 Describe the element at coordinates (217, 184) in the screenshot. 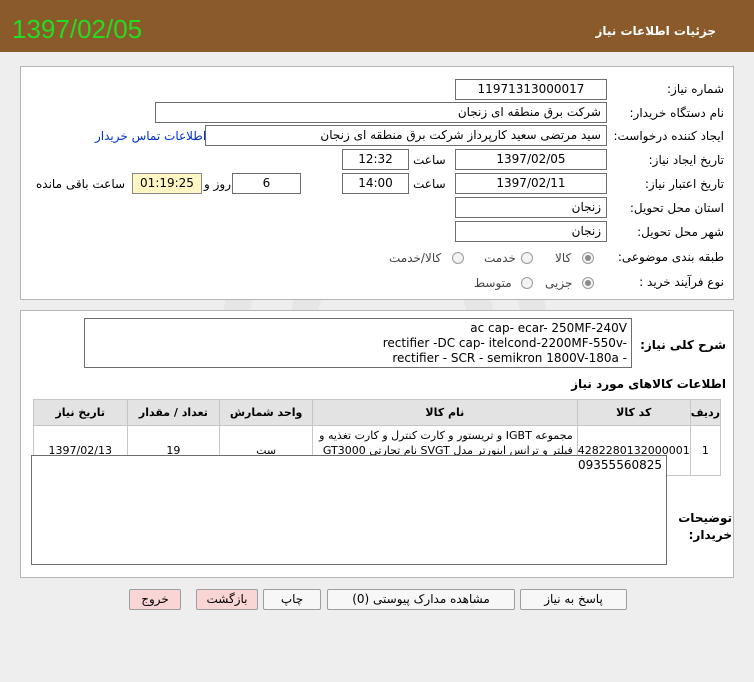

I see `days-label: روز و` at that location.